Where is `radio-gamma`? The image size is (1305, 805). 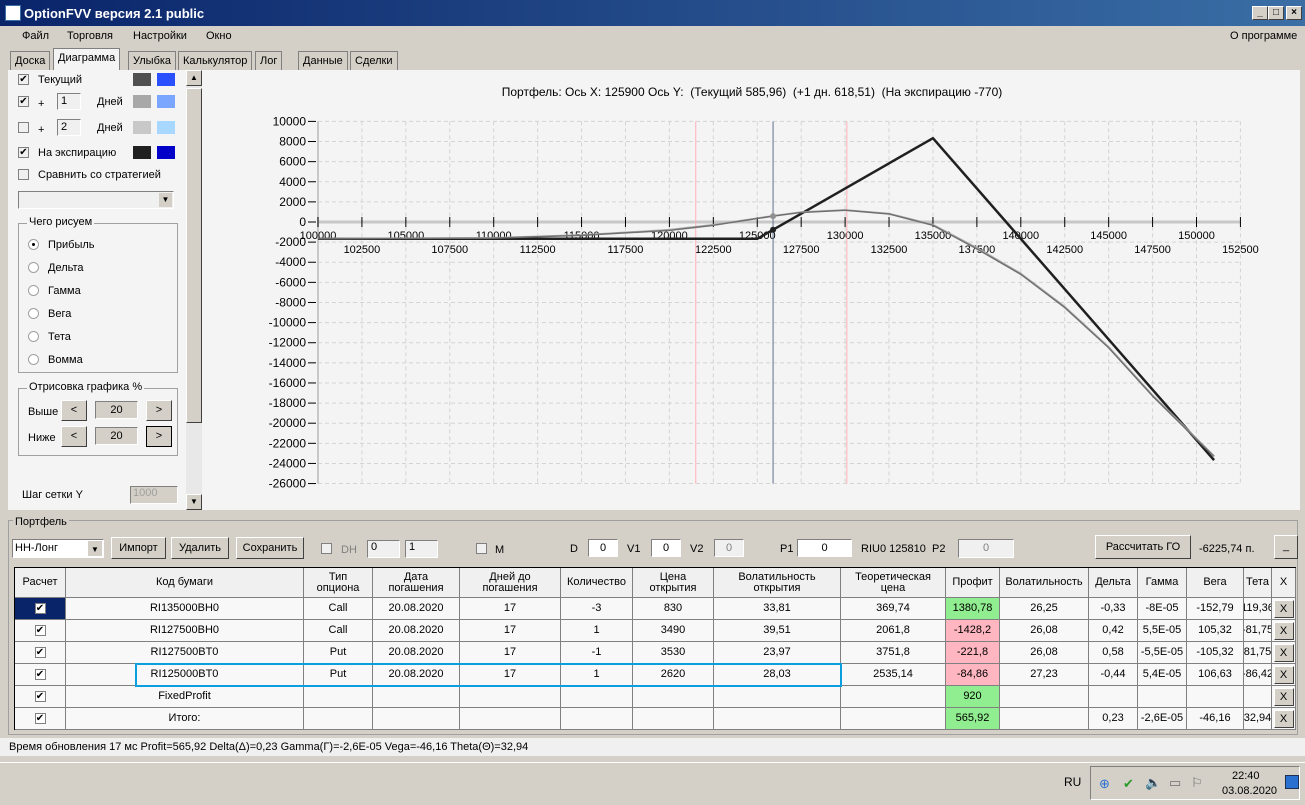 radio-gamma is located at coordinates (33, 290).